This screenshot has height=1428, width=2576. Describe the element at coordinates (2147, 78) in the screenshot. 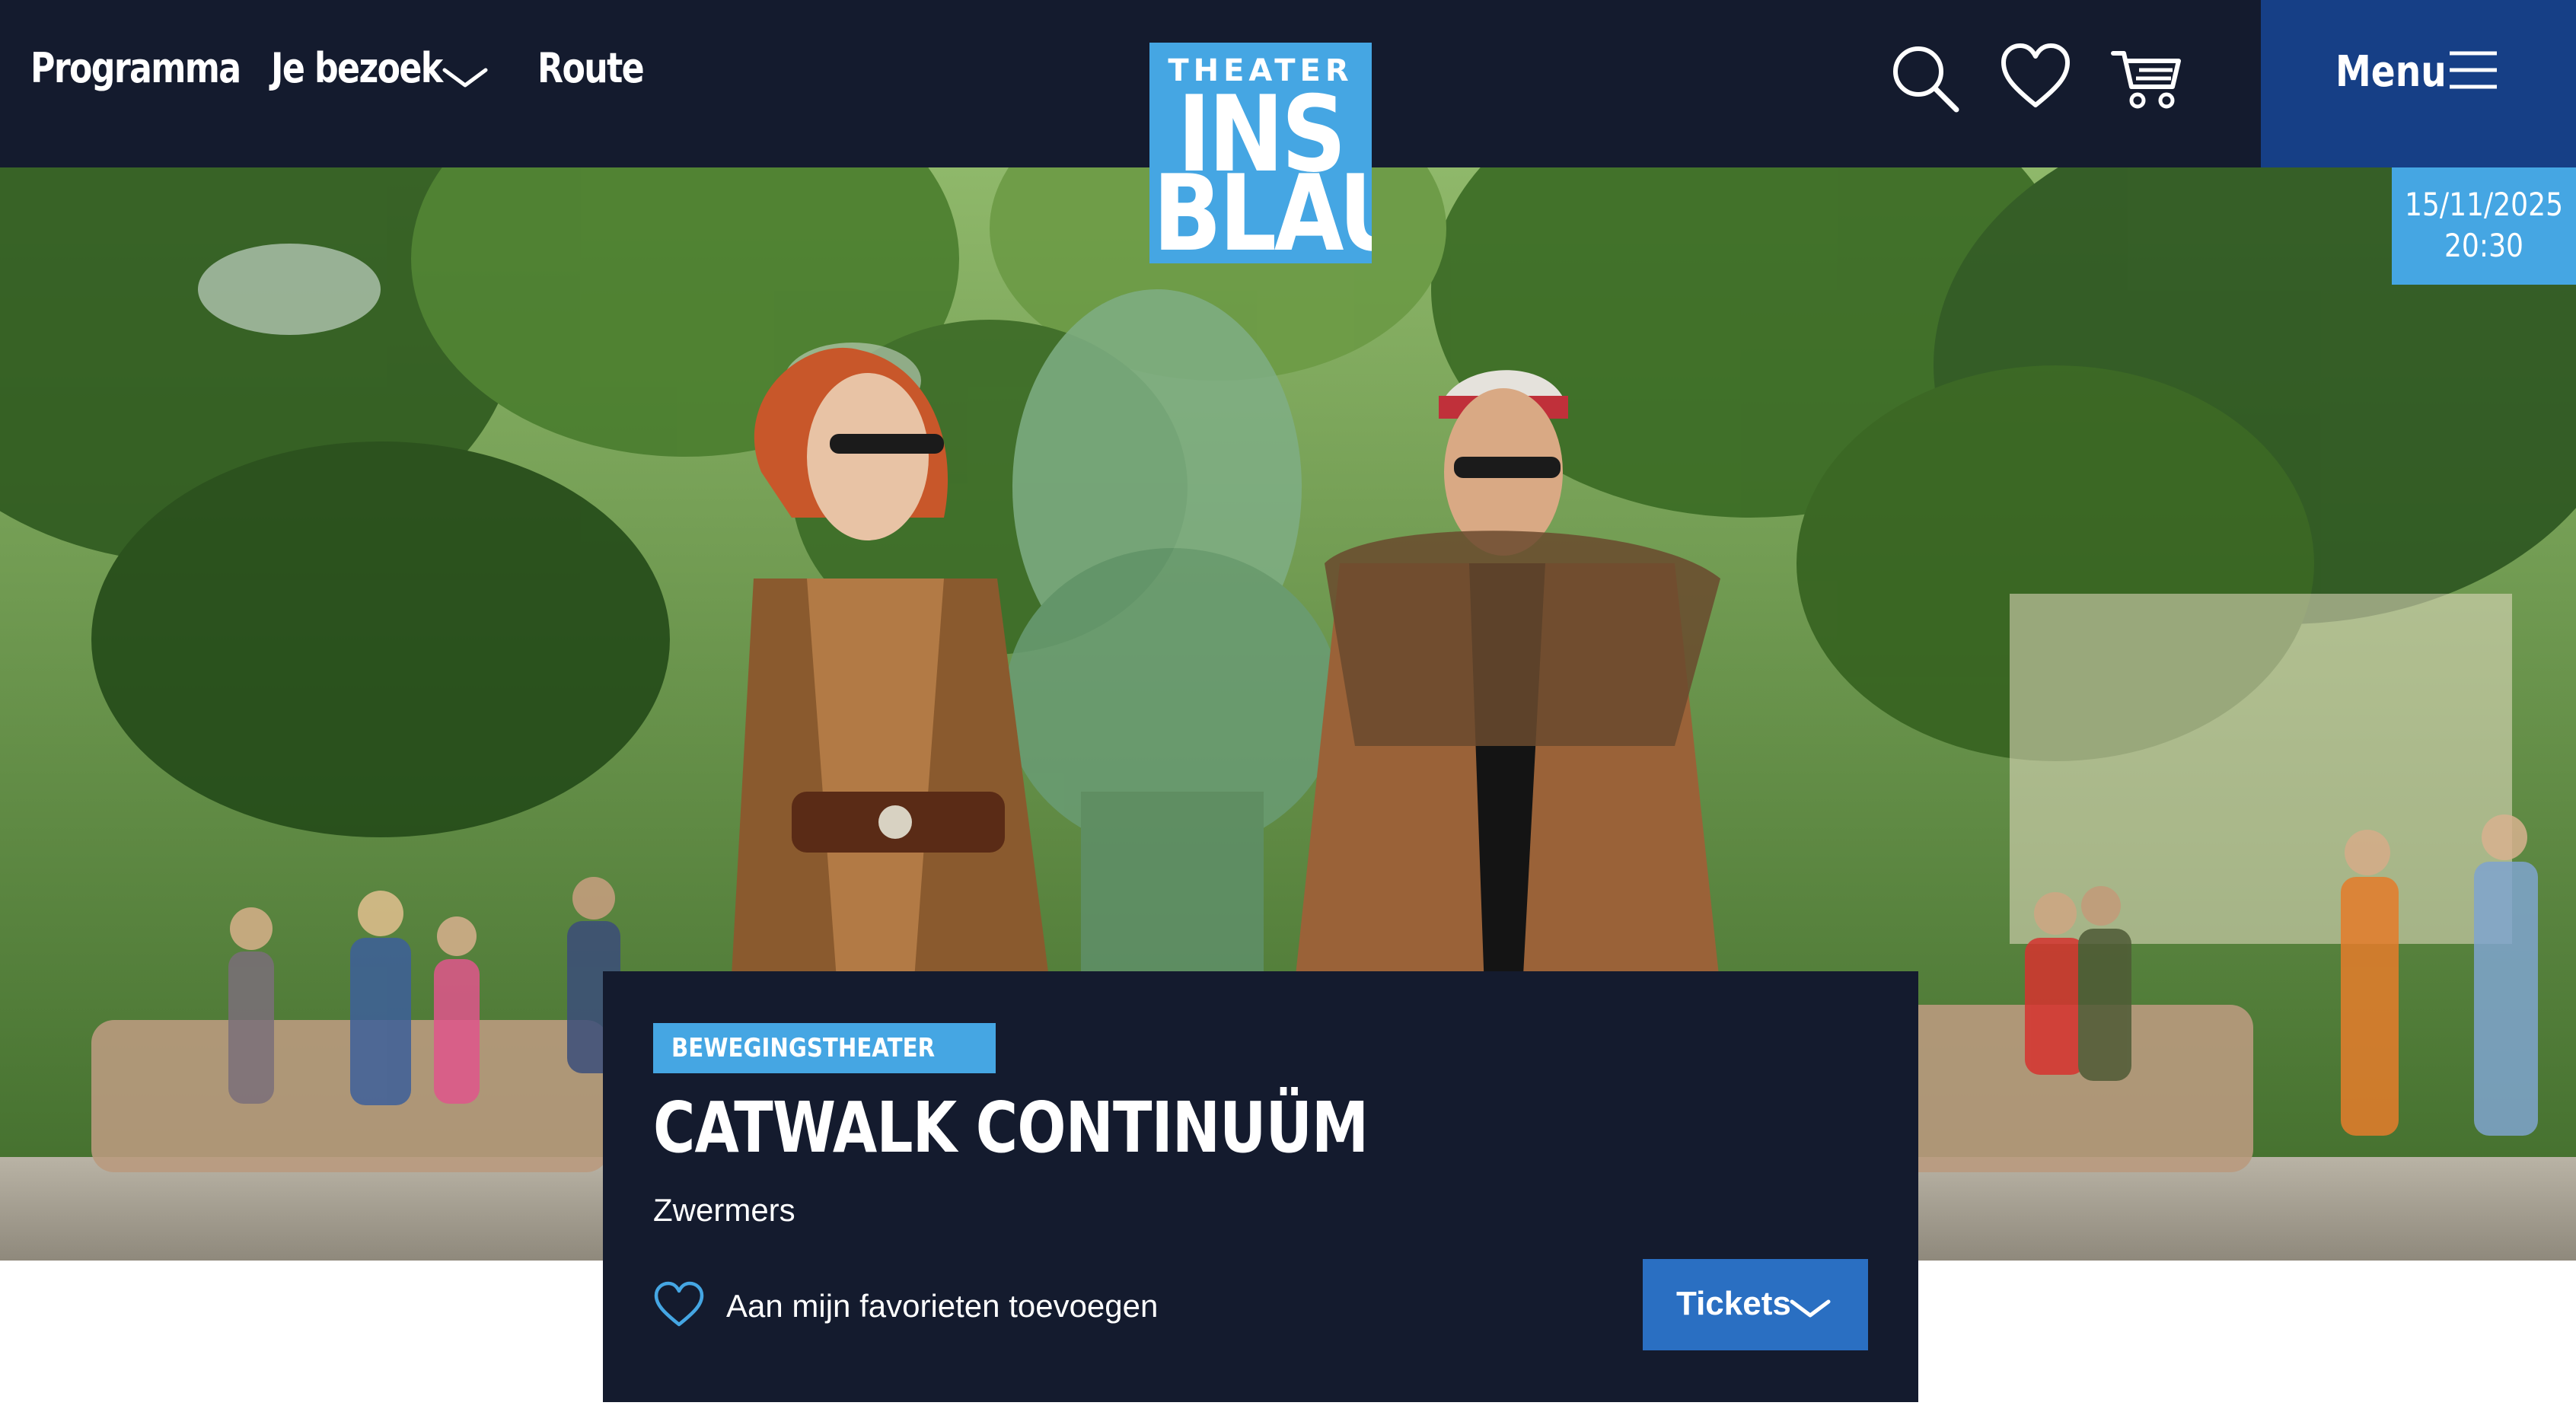

I see `cart-icon` at that location.